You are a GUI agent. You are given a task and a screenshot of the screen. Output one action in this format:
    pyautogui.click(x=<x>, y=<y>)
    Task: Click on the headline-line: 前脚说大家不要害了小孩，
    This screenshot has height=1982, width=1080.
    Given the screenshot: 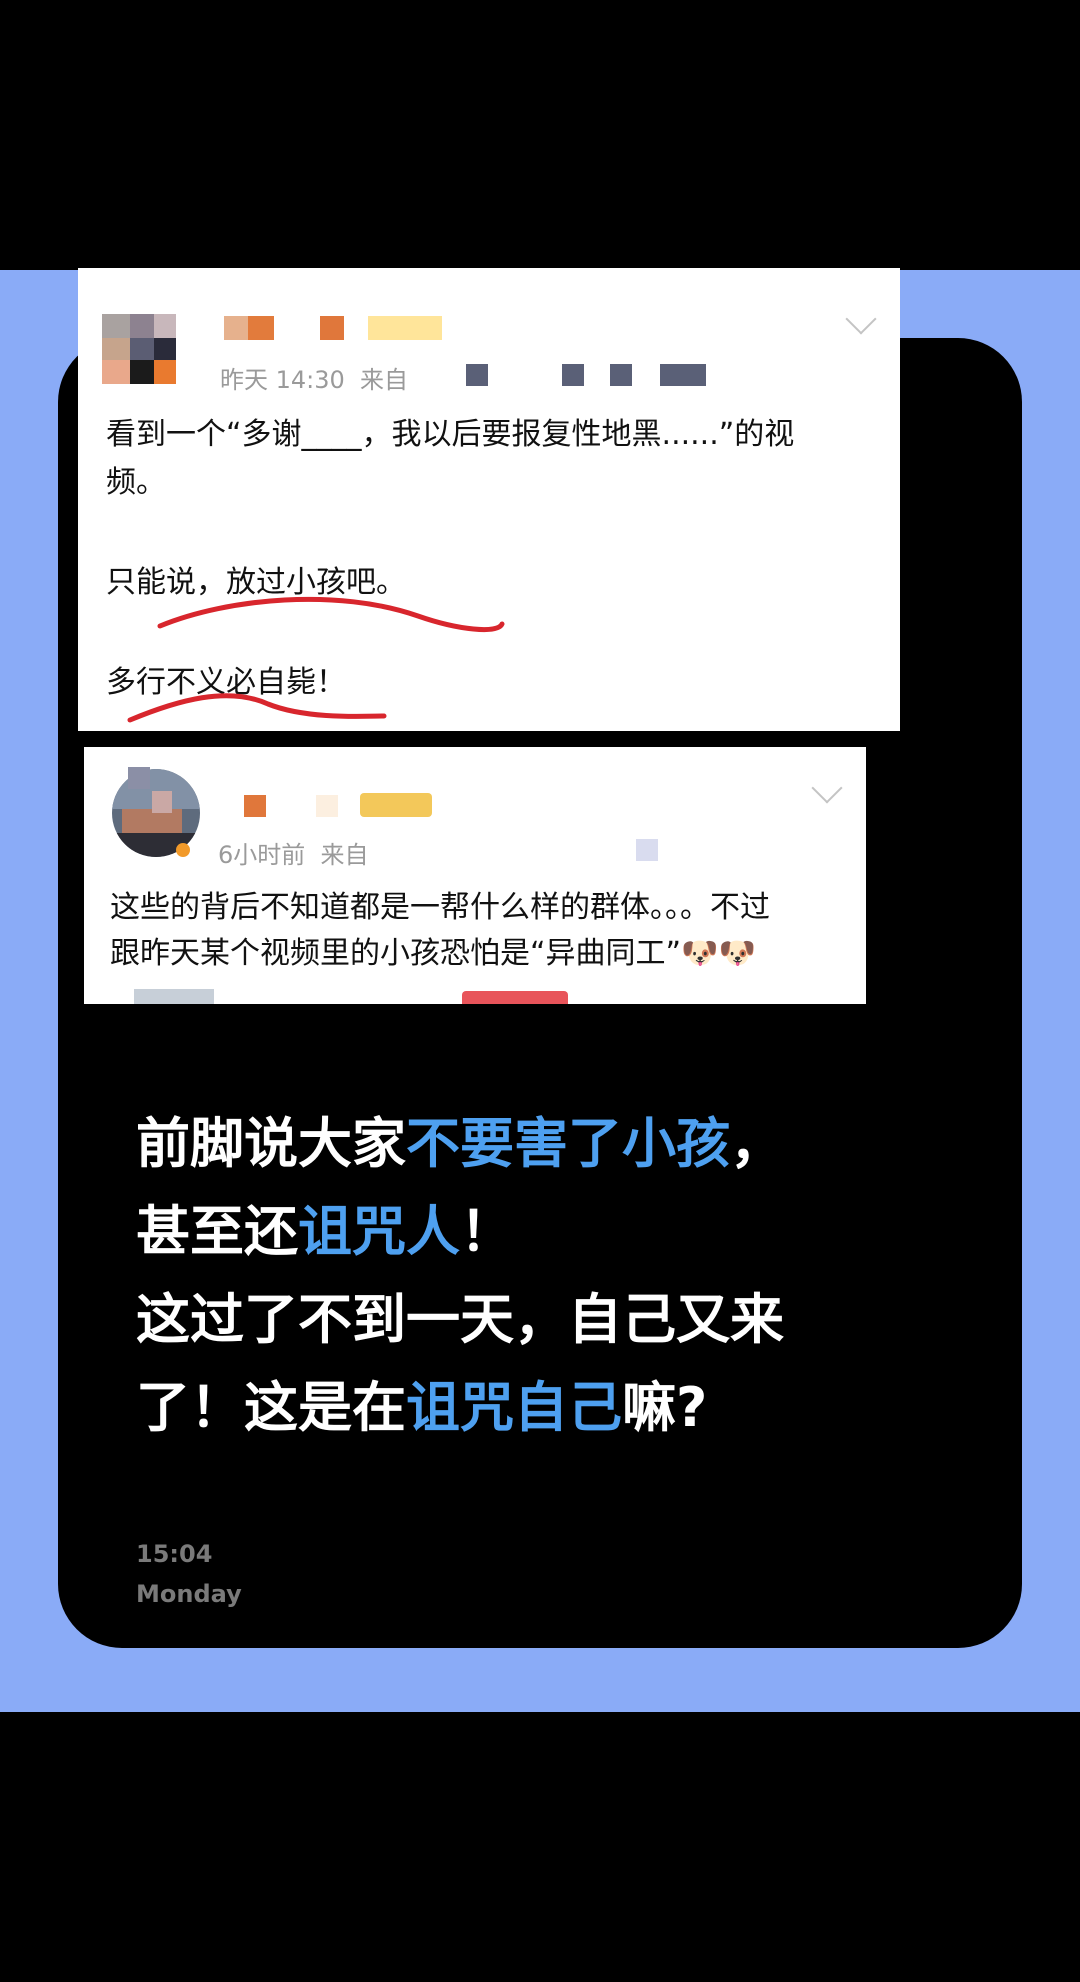 What is the action you would take?
    pyautogui.click(x=460, y=1143)
    